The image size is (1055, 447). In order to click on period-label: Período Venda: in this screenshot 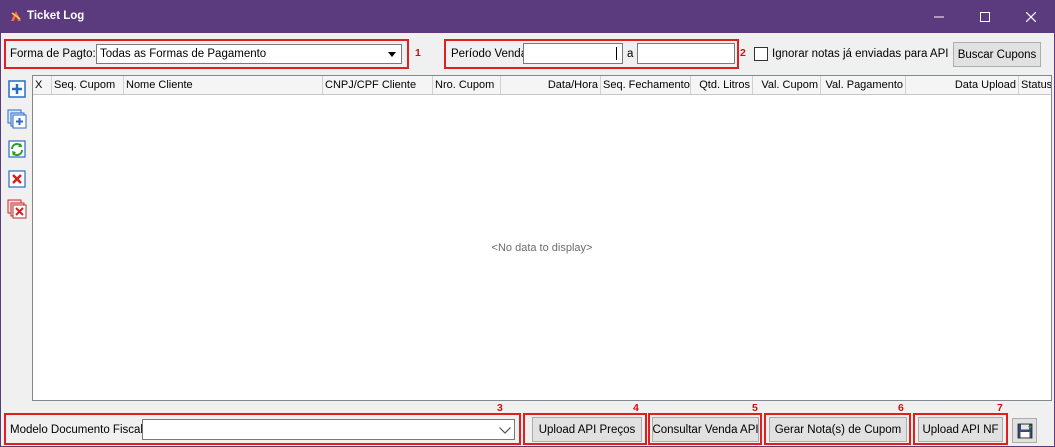, I will do `click(491, 54)`.